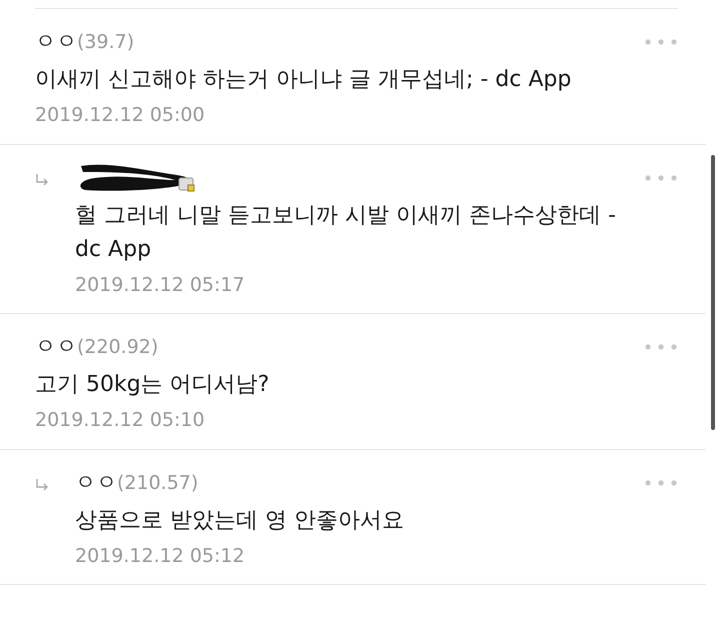 The height and width of the screenshot is (618, 720). I want to click on comment-text: 상품으로 받았는데 영 안좋아서요, so click(240, 520).